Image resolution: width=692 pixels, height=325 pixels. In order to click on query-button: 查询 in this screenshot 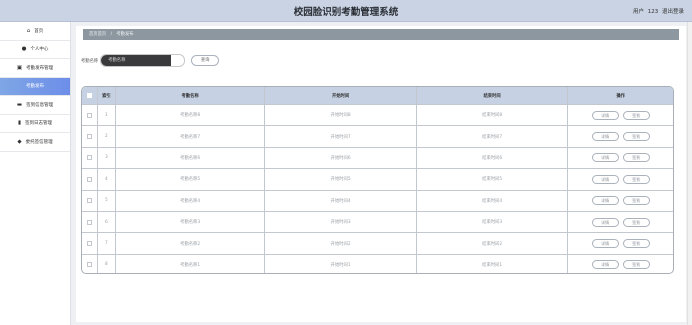, I will do `click(205, 60)`.